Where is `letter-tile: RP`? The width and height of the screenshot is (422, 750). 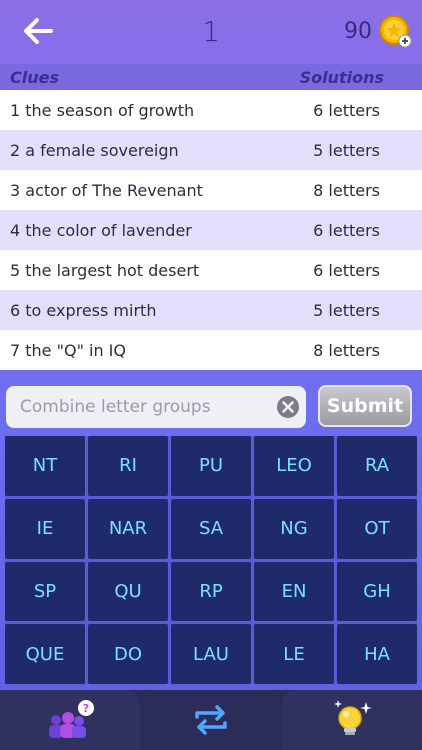
letter-tile: RP is located at coordinates (211, 591).